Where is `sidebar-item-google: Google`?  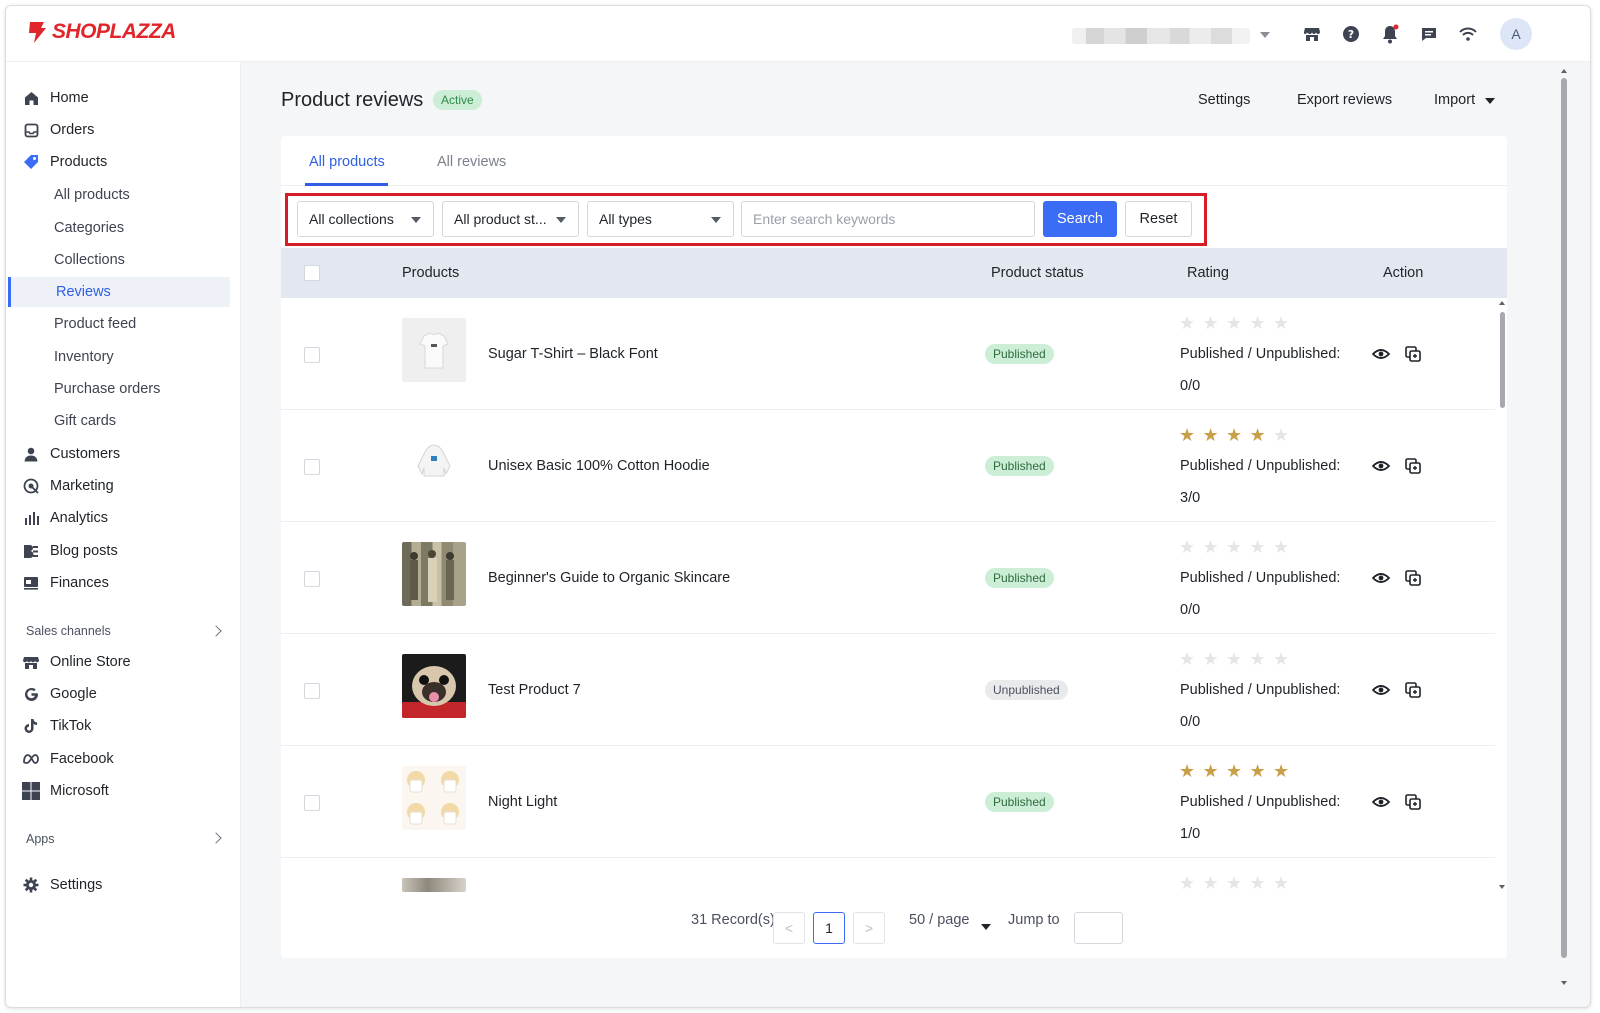 sidebar-item-google: Google is located at coordinates (123, 694).